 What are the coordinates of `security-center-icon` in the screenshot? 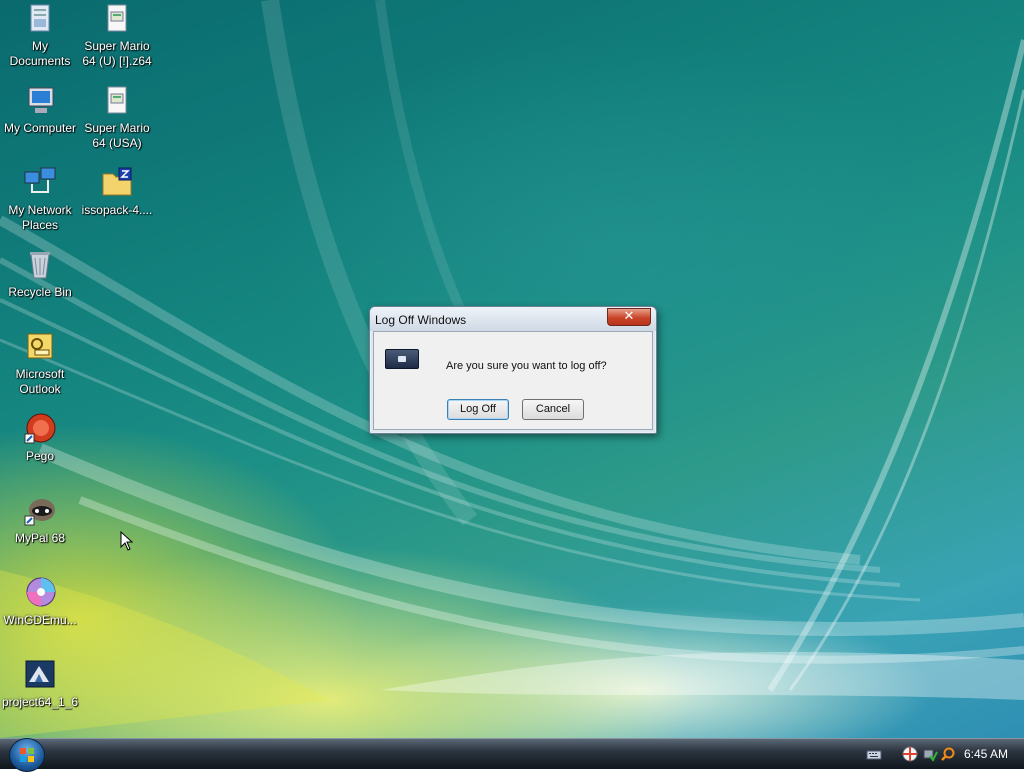 It's located at (910, 754).